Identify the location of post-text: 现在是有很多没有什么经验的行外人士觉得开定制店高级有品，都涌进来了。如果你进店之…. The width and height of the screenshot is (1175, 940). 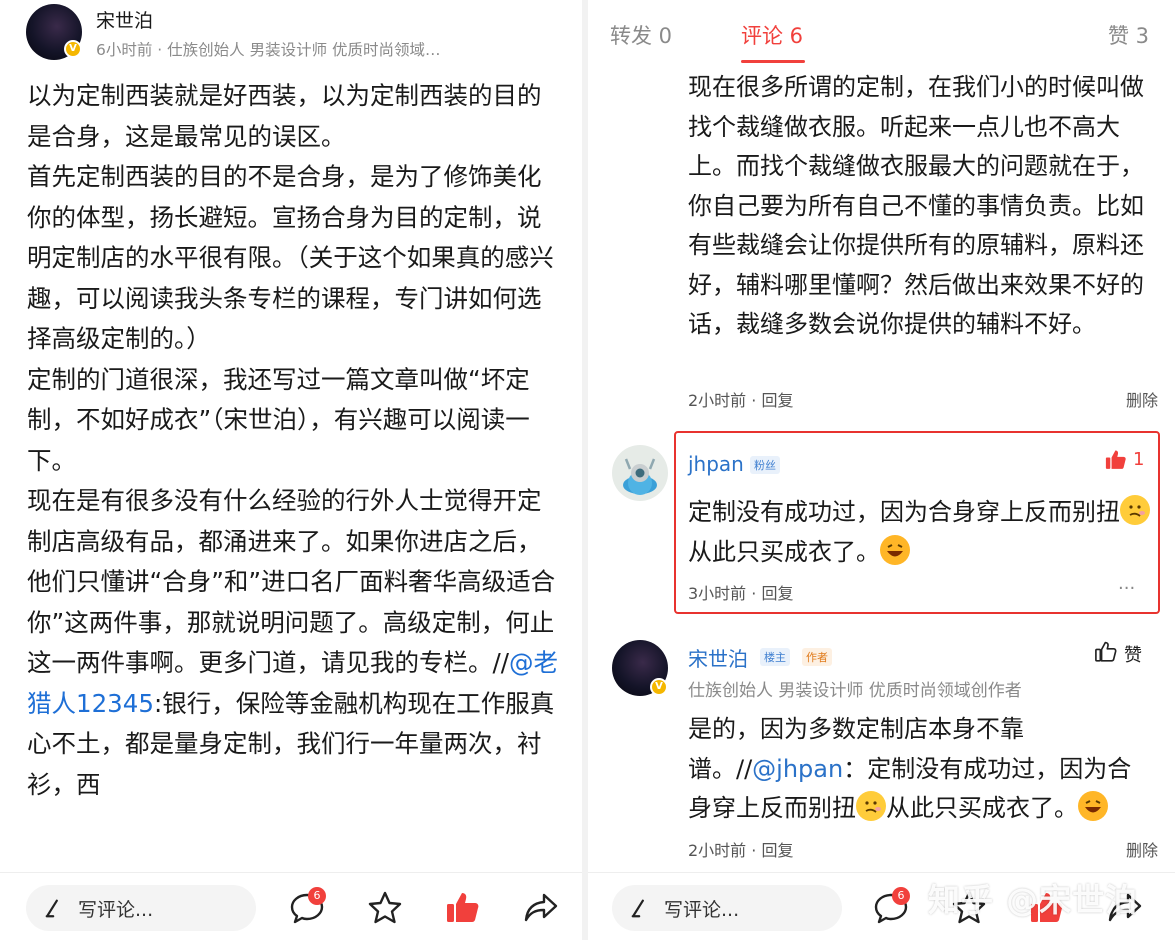
(291, 581).